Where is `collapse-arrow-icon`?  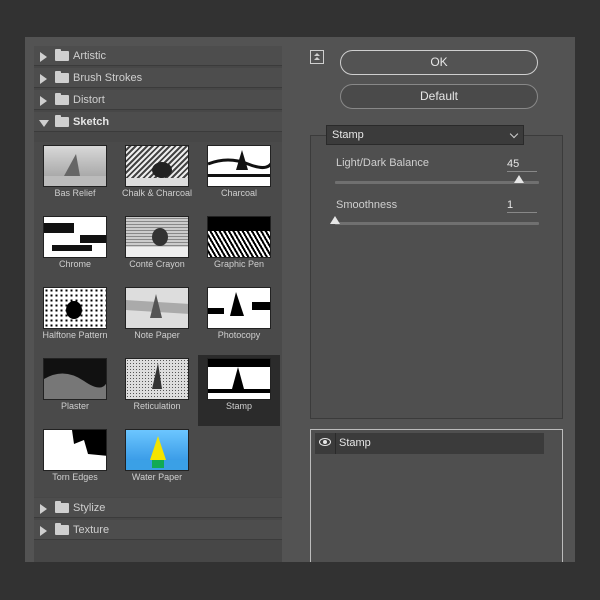
collapse-arrow-icon is located at coordinates (44, 123).